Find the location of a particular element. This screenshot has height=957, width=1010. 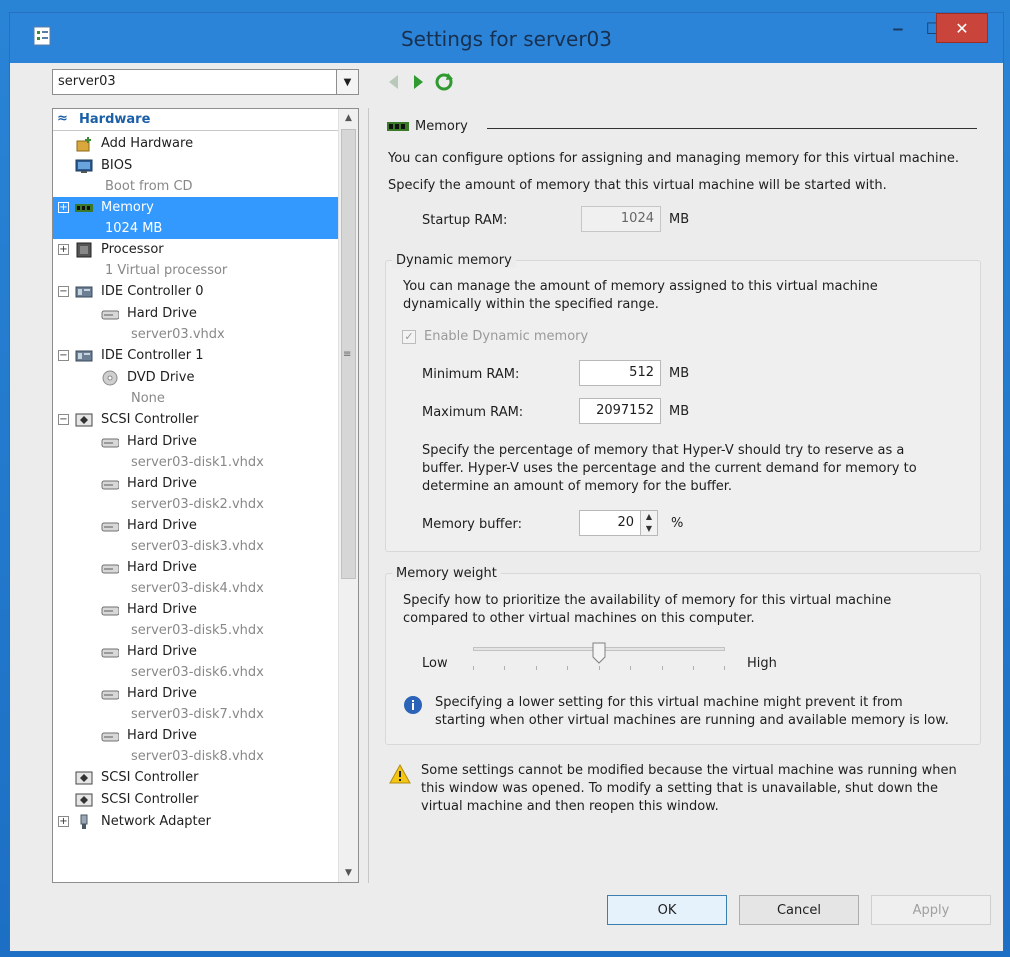

memory-buffer-input: 20 is located at coordinates (610, 523).